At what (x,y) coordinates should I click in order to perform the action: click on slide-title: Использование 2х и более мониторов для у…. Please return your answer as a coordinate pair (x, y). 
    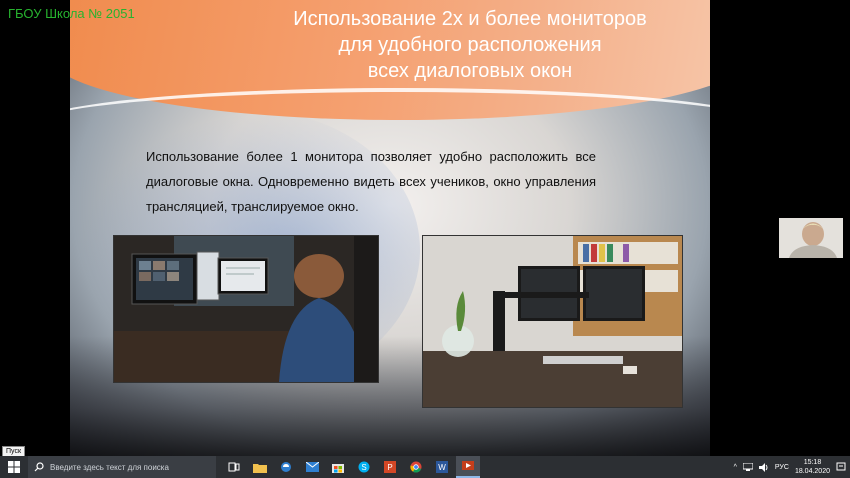
    Looking at the image, I should click on (470, 45).